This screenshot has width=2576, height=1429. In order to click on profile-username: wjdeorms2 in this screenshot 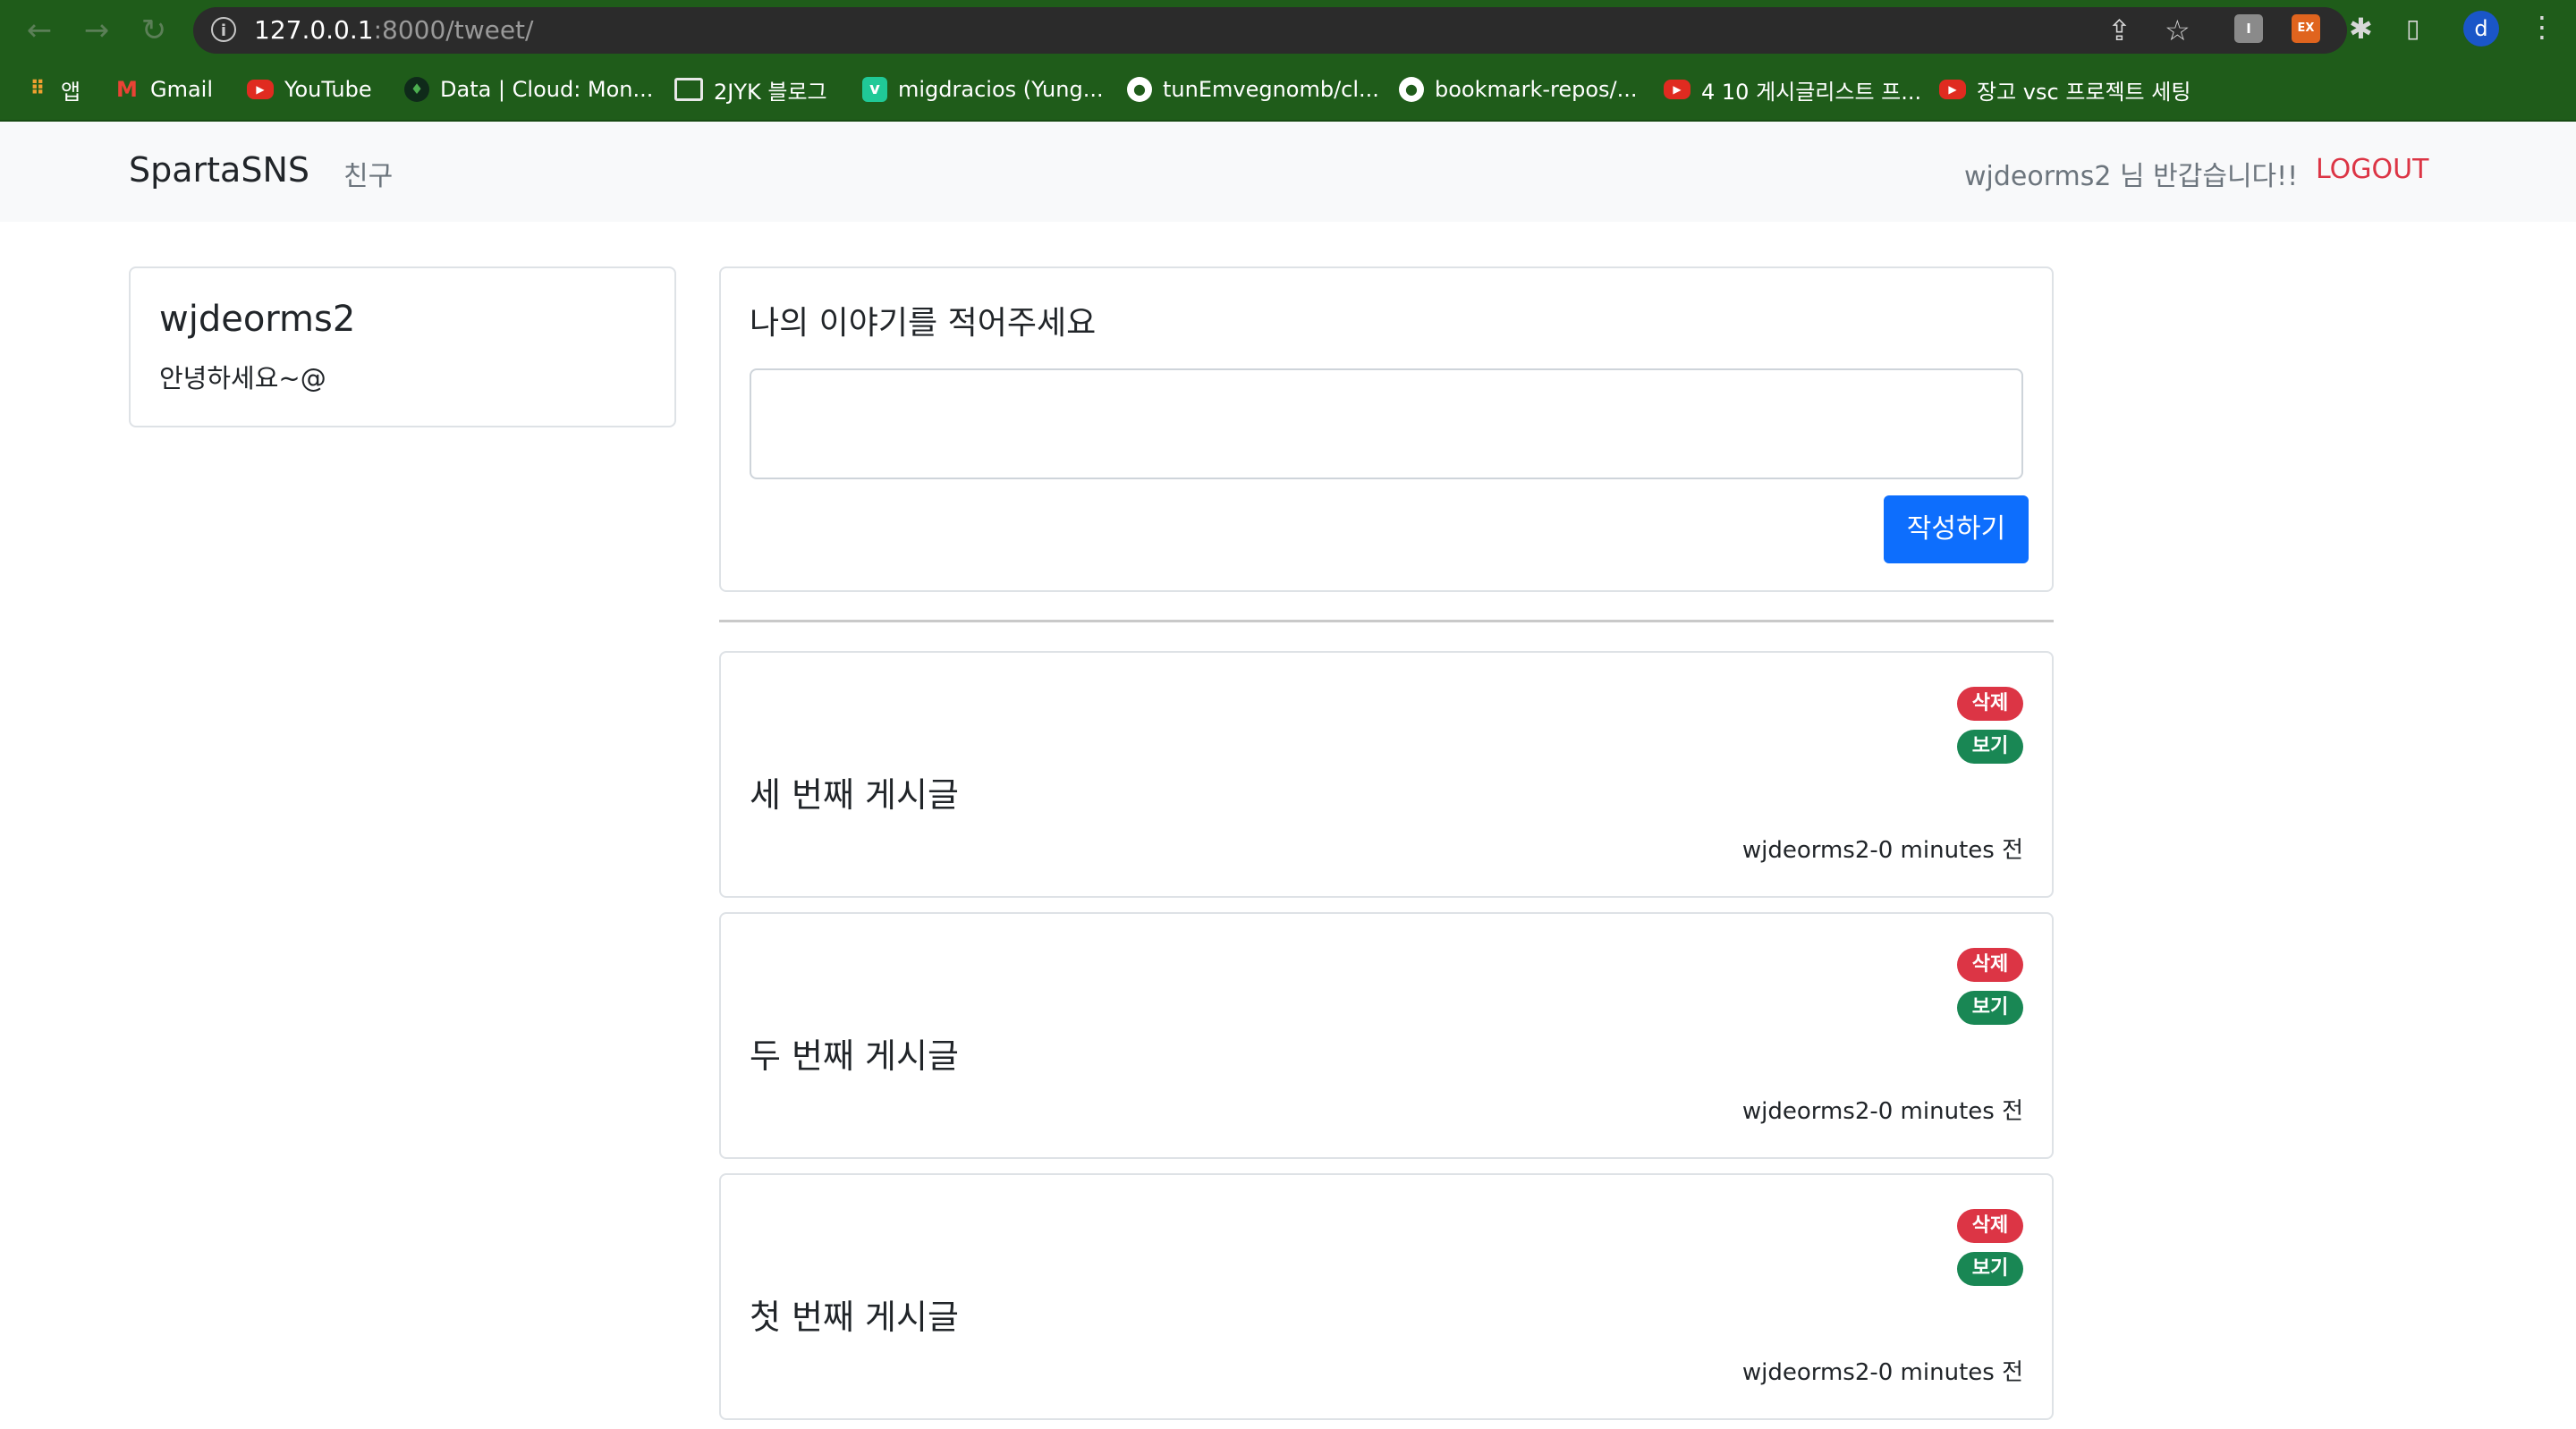, I will do `click(257, 319)`.